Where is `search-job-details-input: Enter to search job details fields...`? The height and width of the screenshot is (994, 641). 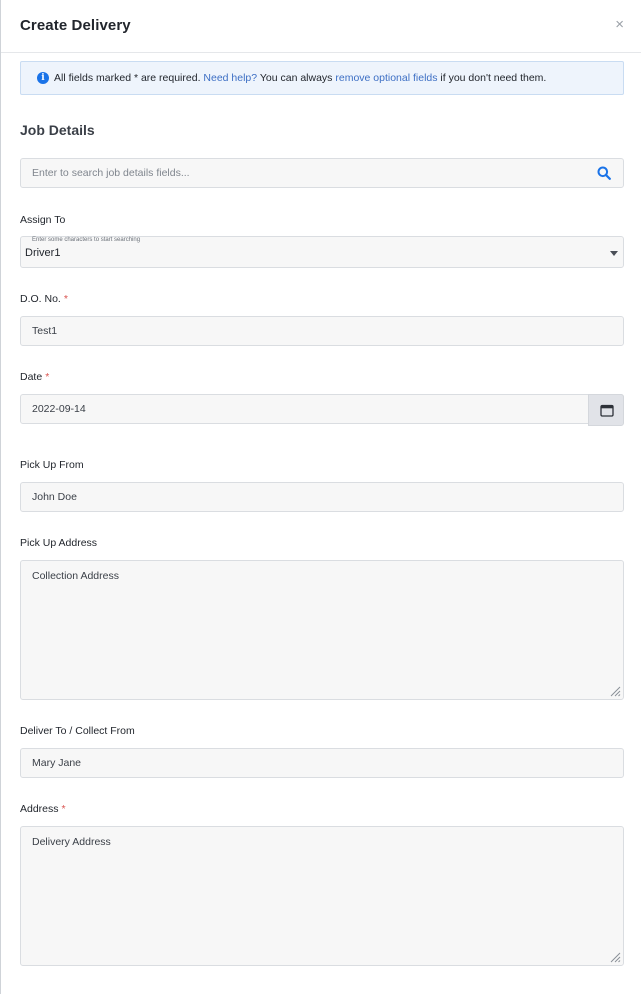
search-job-details-input: Enter to search job details fields... is located at coordinates (322, 173).